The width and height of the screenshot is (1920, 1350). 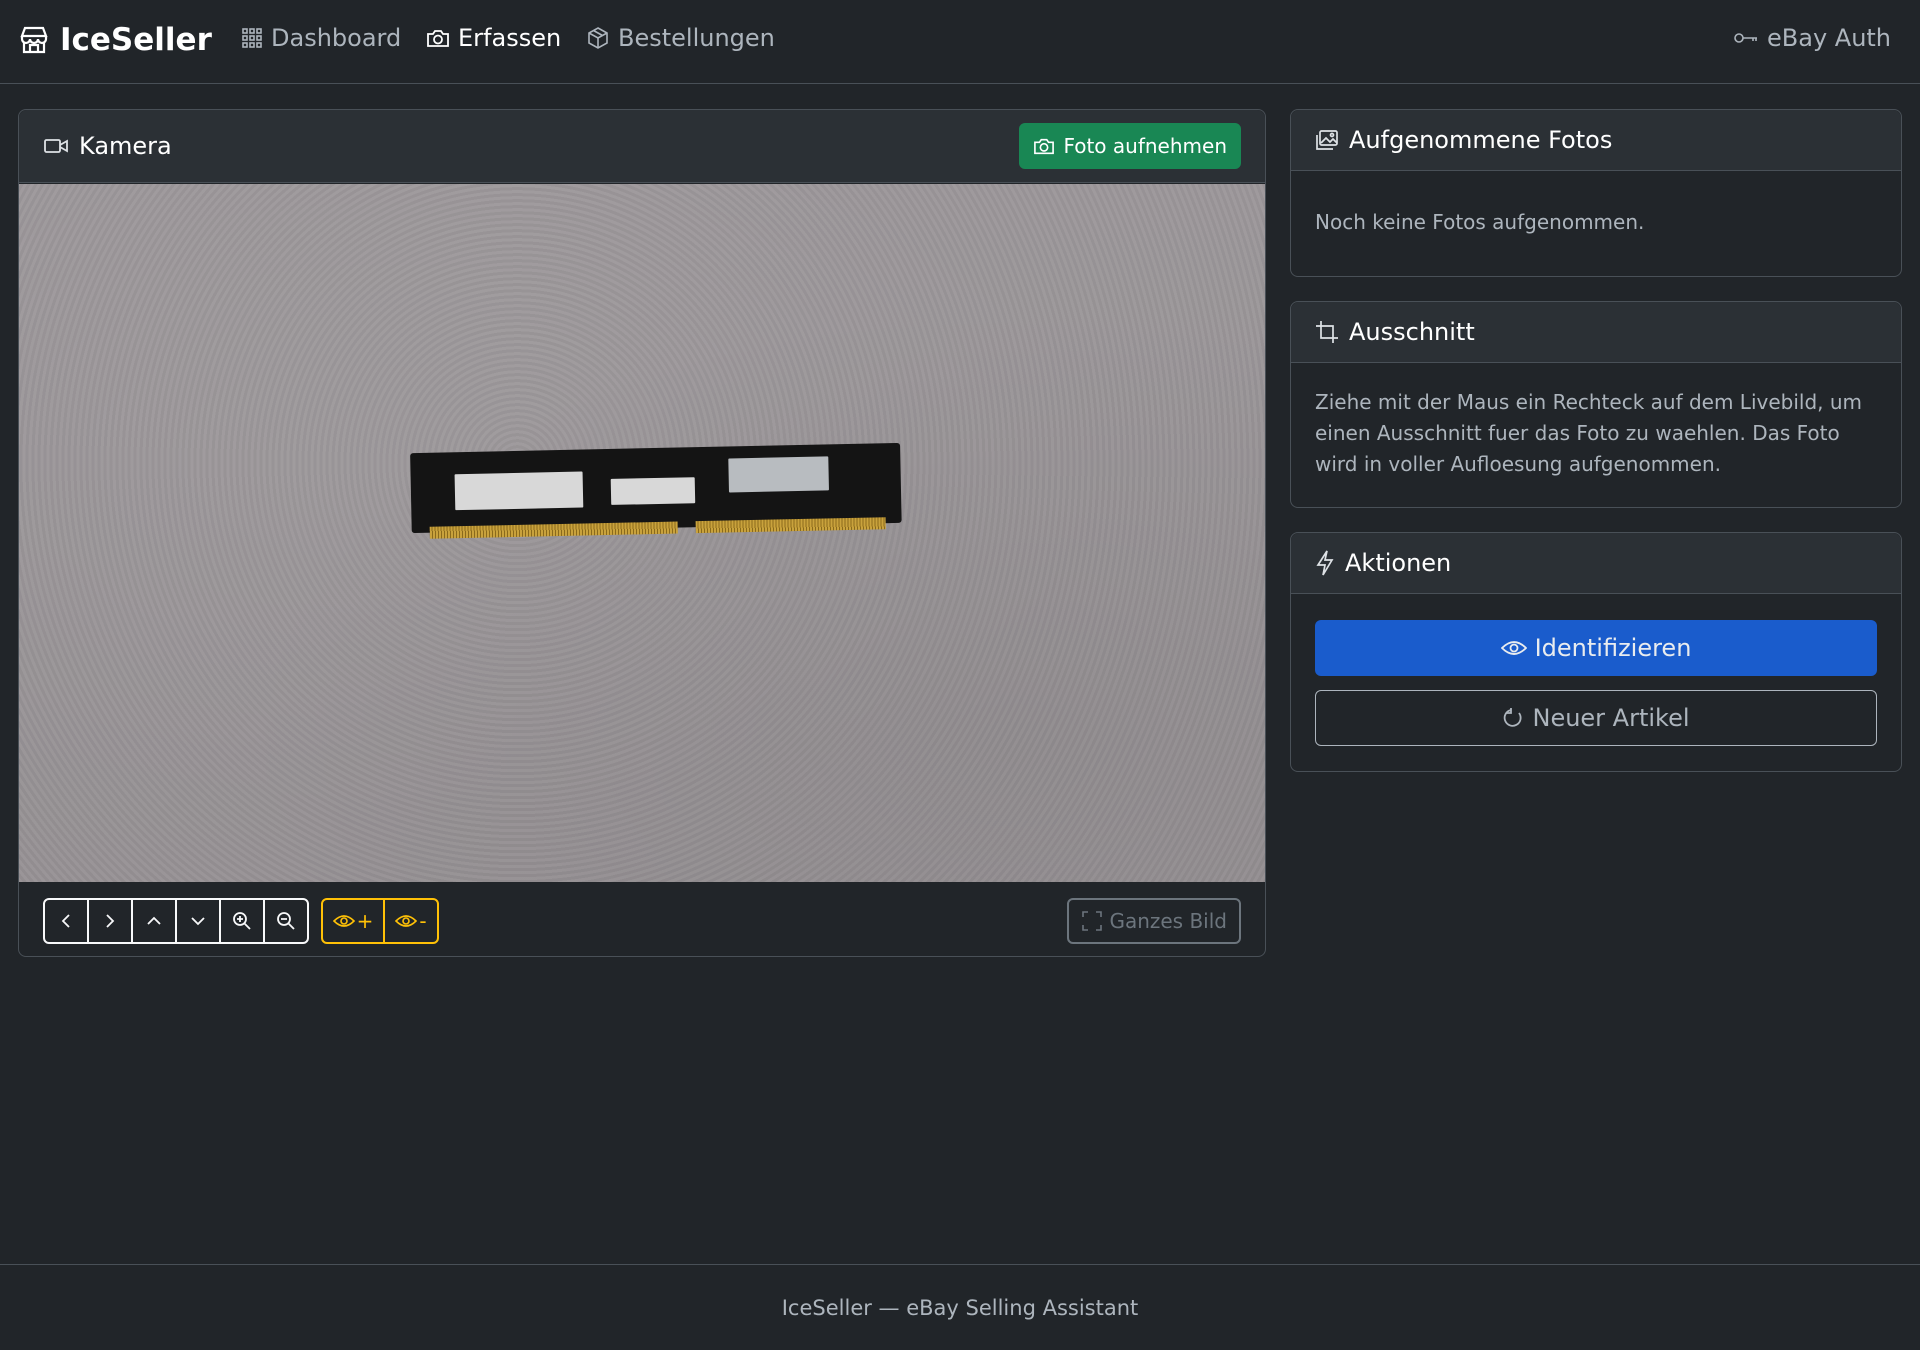 What do you see at coordinates (656, 492) in the screenshot?
I see `ram-module-image` at bounding box center [656, 492].